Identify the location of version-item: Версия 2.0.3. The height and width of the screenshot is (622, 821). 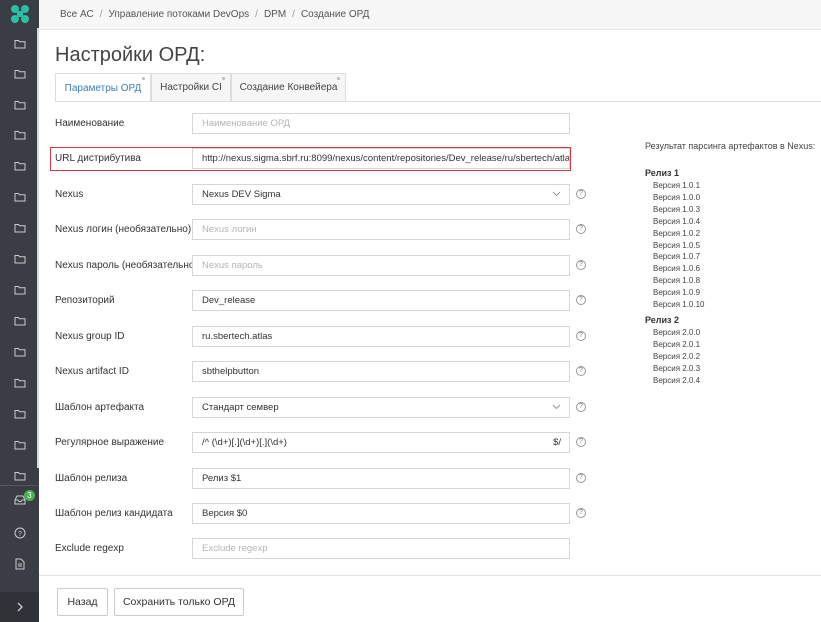
(677, 368).